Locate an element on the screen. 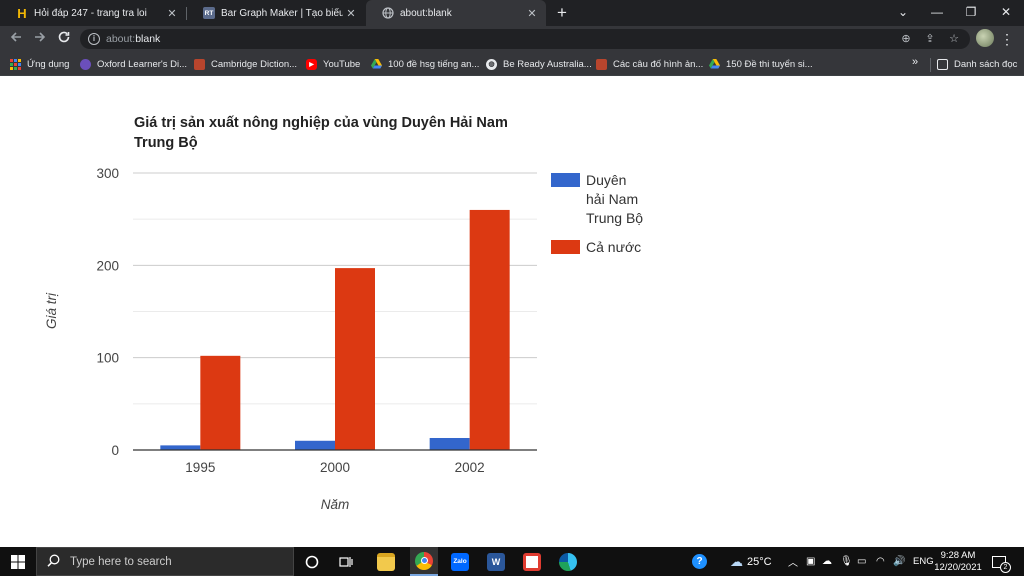 This screenshot has height=576, width=1024. site-info-icon: i is located at coordinates (94, 39).